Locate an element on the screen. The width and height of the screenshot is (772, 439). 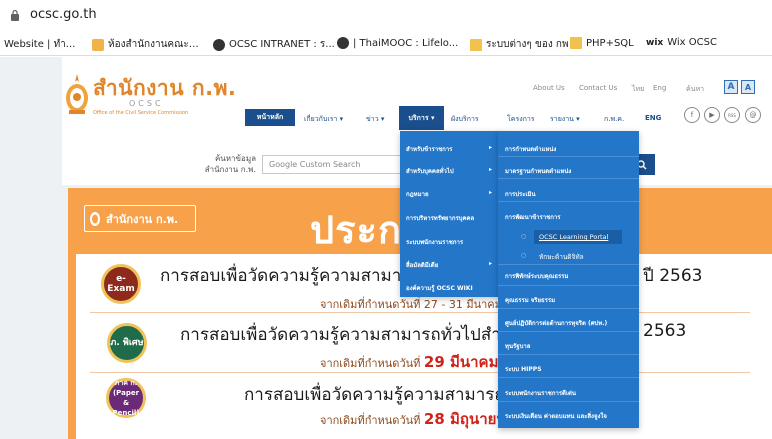
bookmark-label: PHP+SQL is located at coordinates (610, 43).